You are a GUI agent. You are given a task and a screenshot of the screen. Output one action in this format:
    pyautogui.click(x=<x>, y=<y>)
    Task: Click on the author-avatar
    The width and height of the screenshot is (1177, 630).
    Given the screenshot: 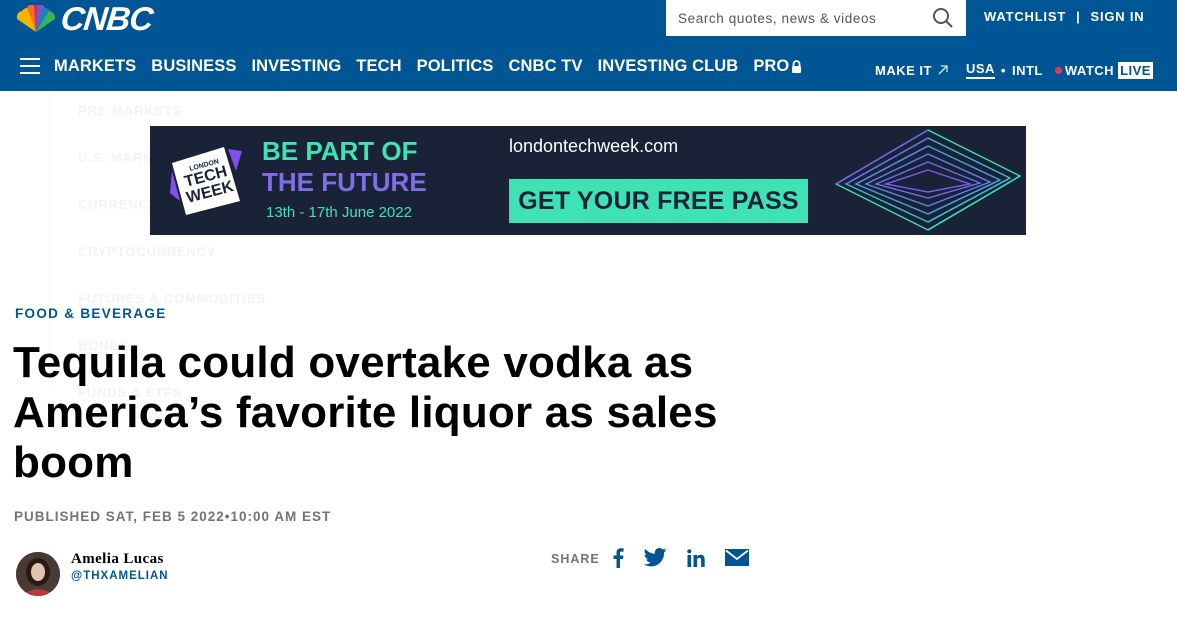 What is the action you would take?
    pyautogui.click(x=38, y=574)
    